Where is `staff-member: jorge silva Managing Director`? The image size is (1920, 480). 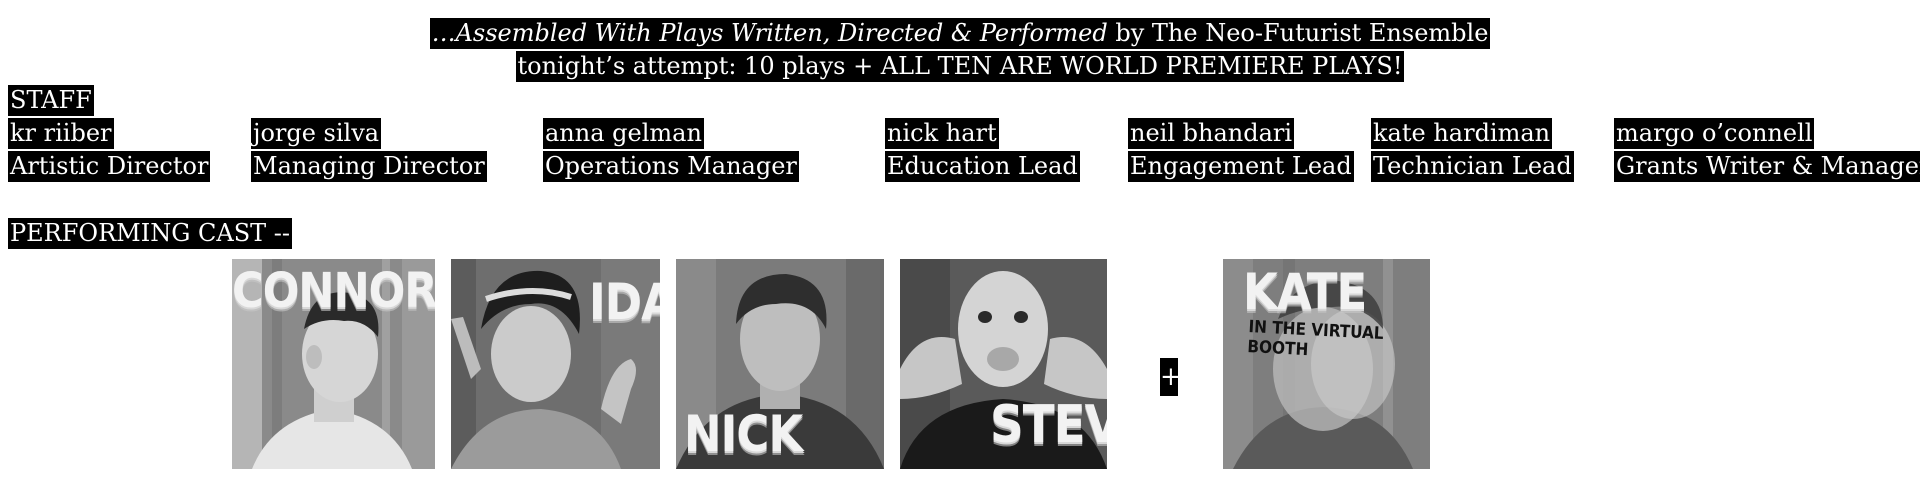 staff-member: jorge silva Managing Director is located at coordinates (369, 151).